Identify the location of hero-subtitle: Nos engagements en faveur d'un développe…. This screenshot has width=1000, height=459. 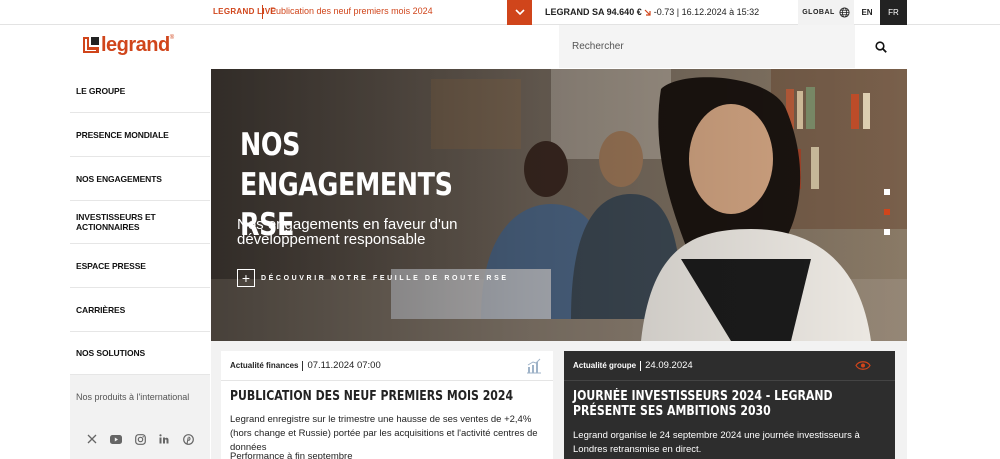
(347, 232).